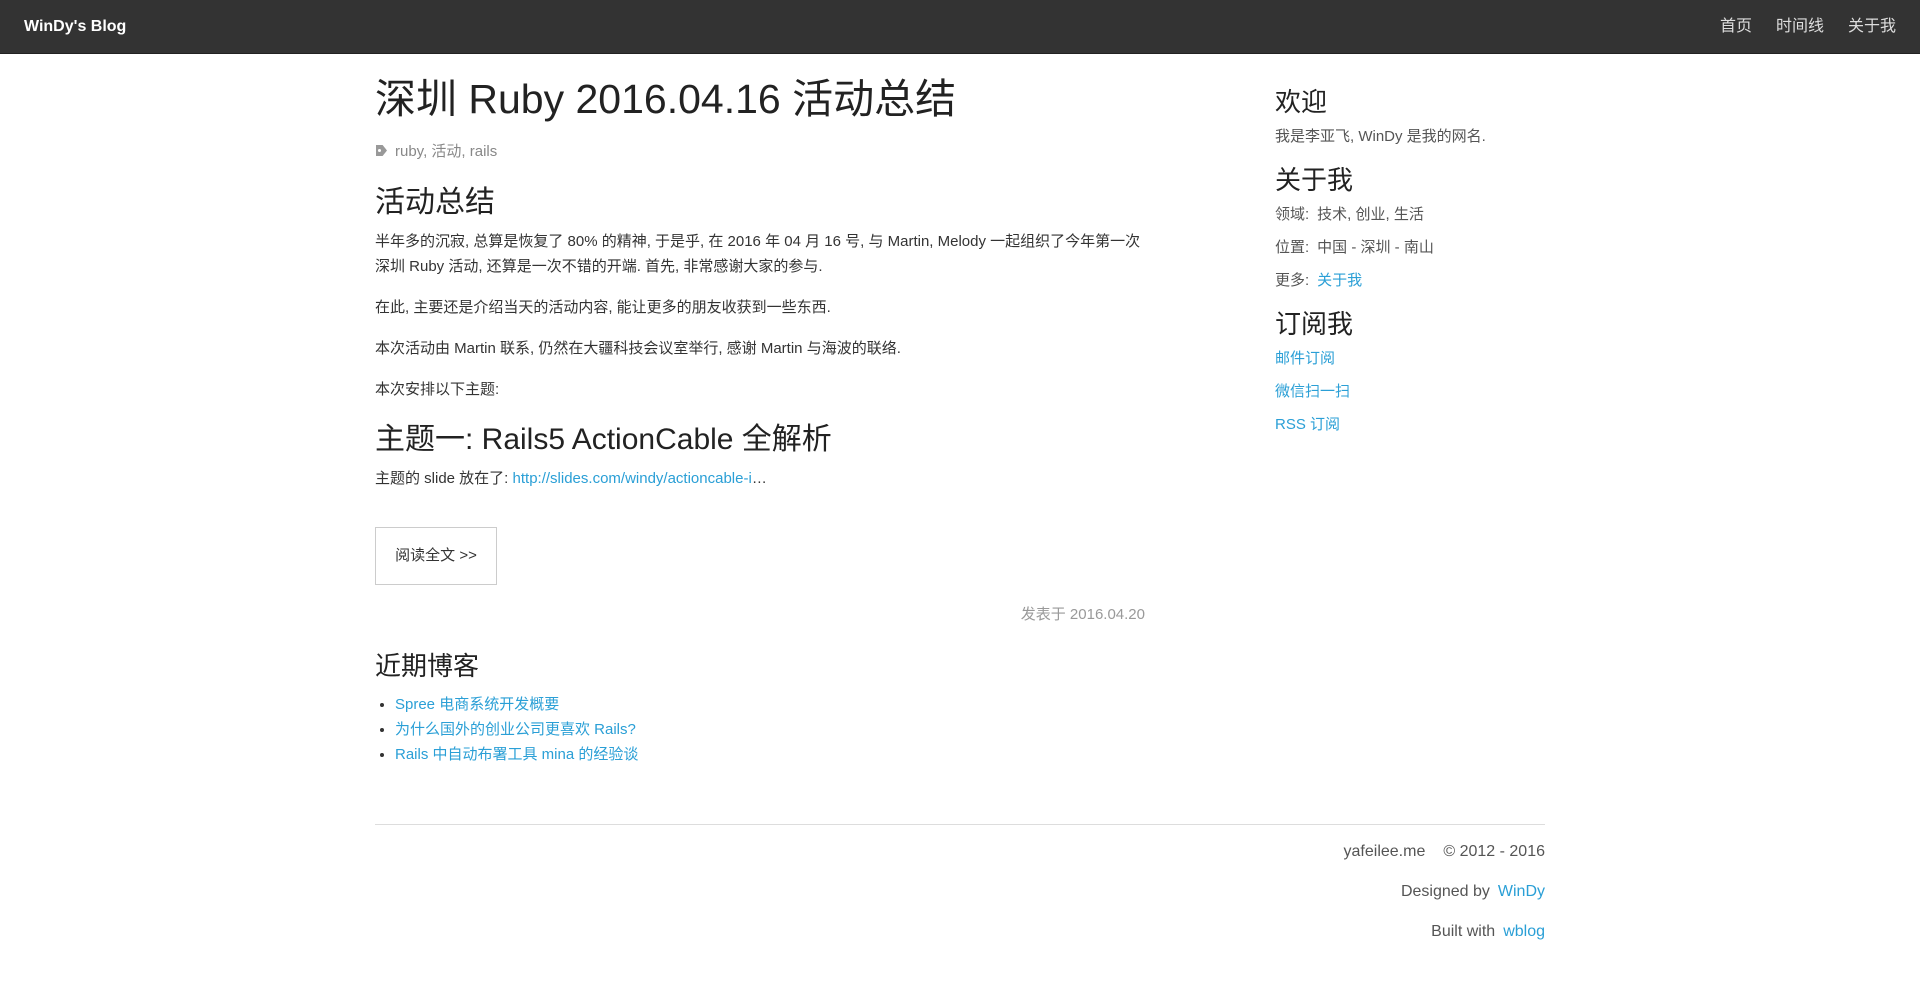 The height and width of the screenshot is (981, 1920). Describe the element at coordinates (1521, 891) in the screenshot. I see `designer-link: WinDy` at that location.